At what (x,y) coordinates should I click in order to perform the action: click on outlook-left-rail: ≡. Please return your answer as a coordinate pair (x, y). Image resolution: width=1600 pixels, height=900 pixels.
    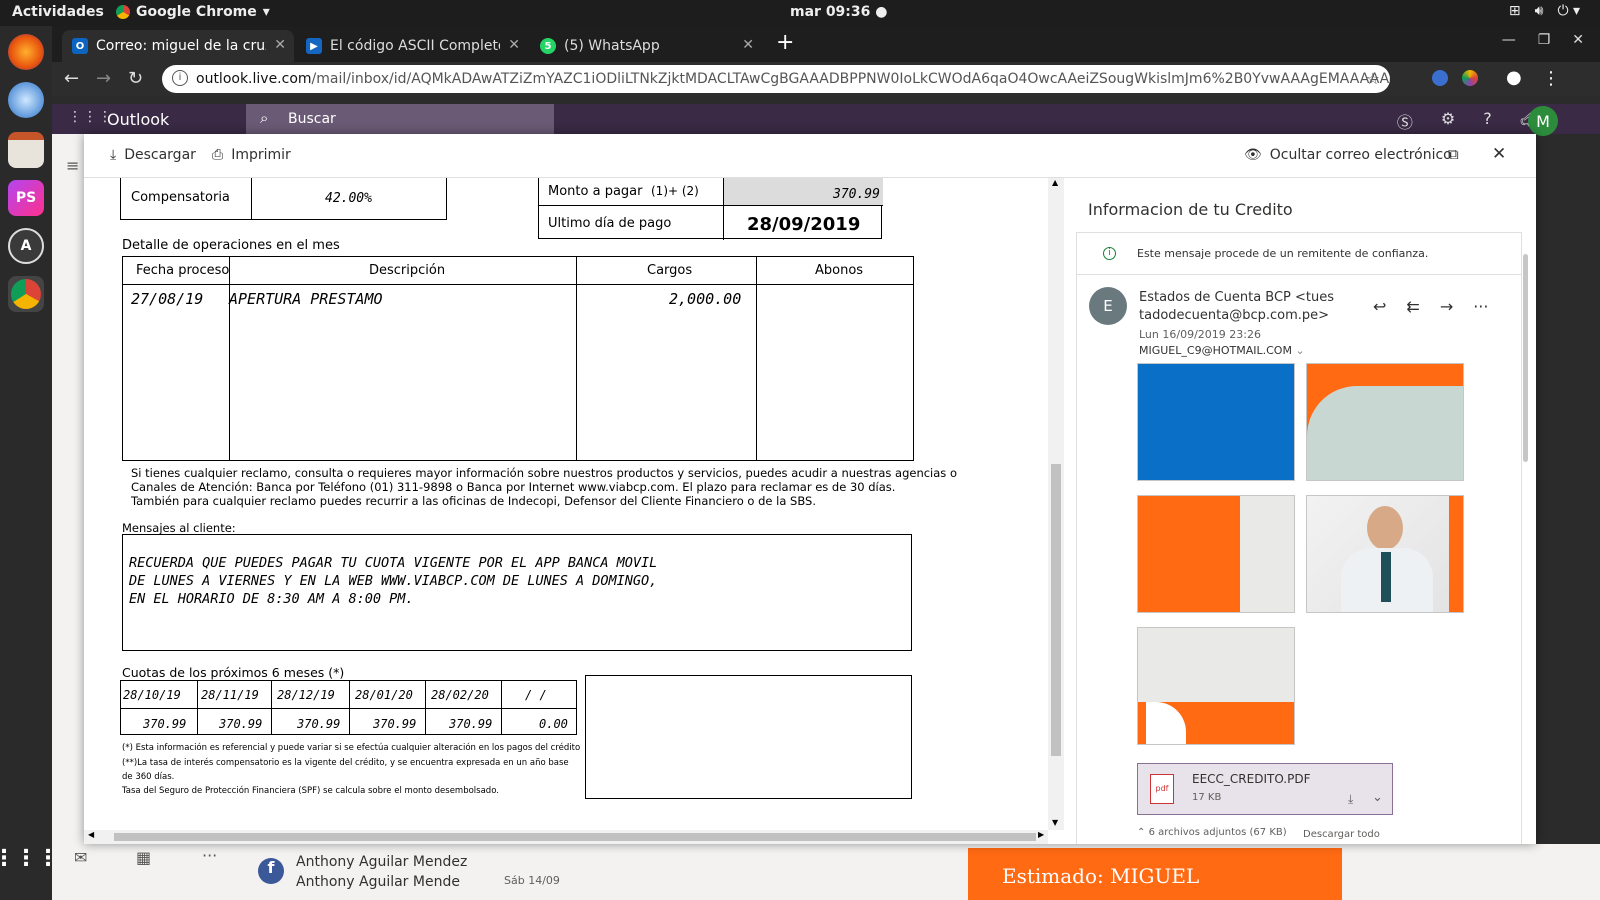
    Looking at the image, I should click on (68, 489).